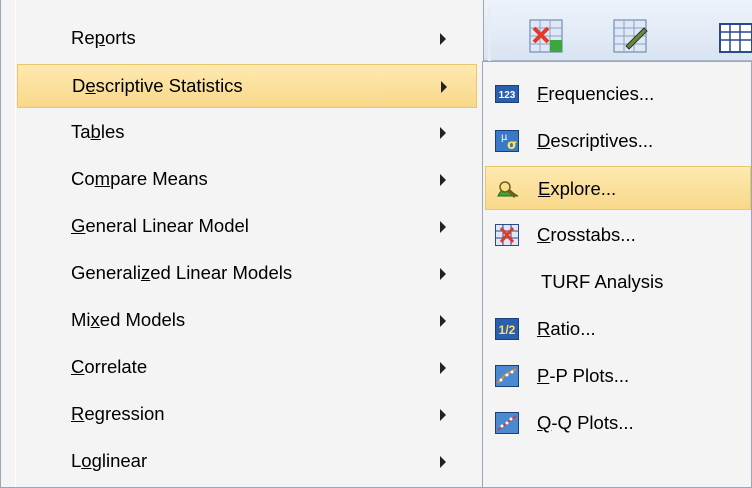 This screenshot has width=752, height=488. What do you see at coordinates (507, 423) in the screenshot?
I see `qq-plots-icon` at bounding box center [507, 423].